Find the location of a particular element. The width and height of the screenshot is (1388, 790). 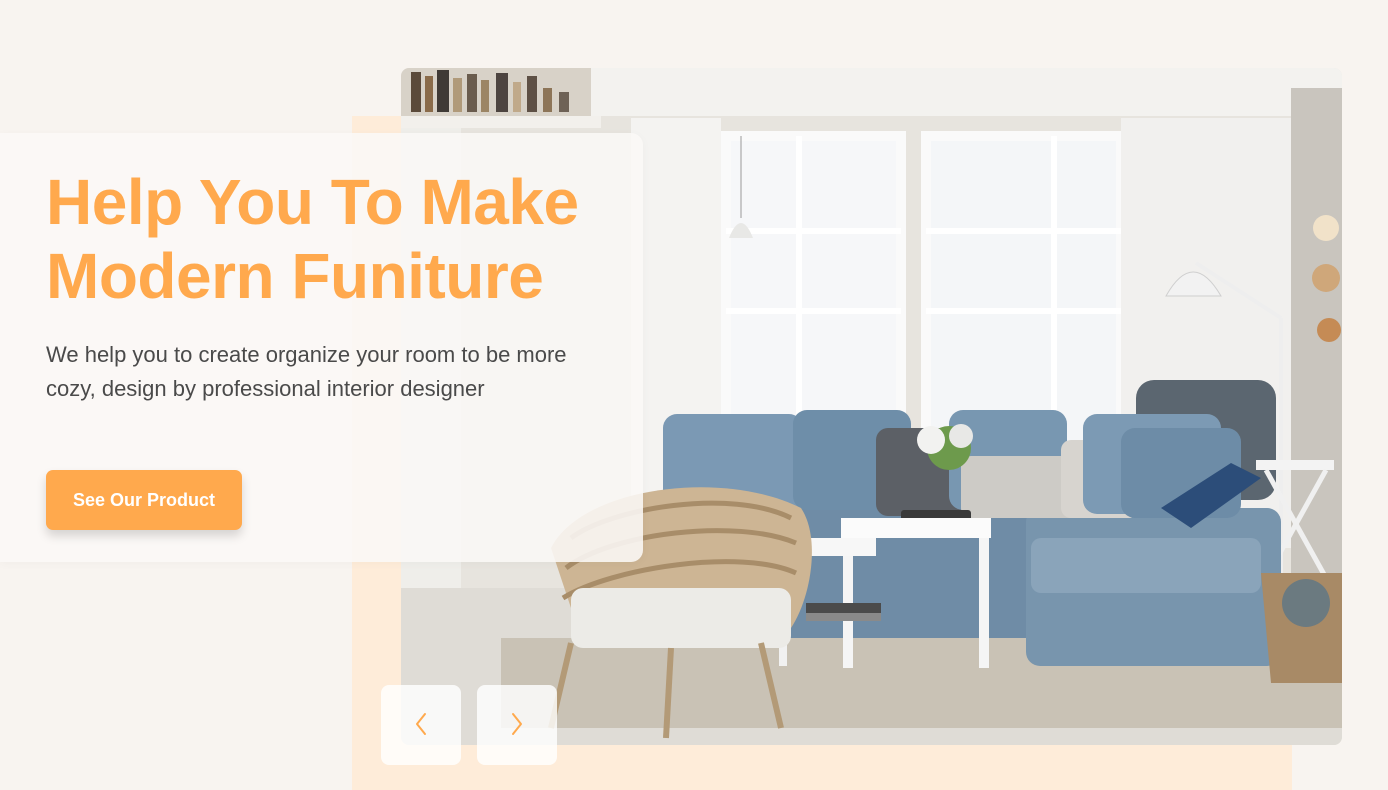

chevron-left-icon is located at coordinates (421, 725).